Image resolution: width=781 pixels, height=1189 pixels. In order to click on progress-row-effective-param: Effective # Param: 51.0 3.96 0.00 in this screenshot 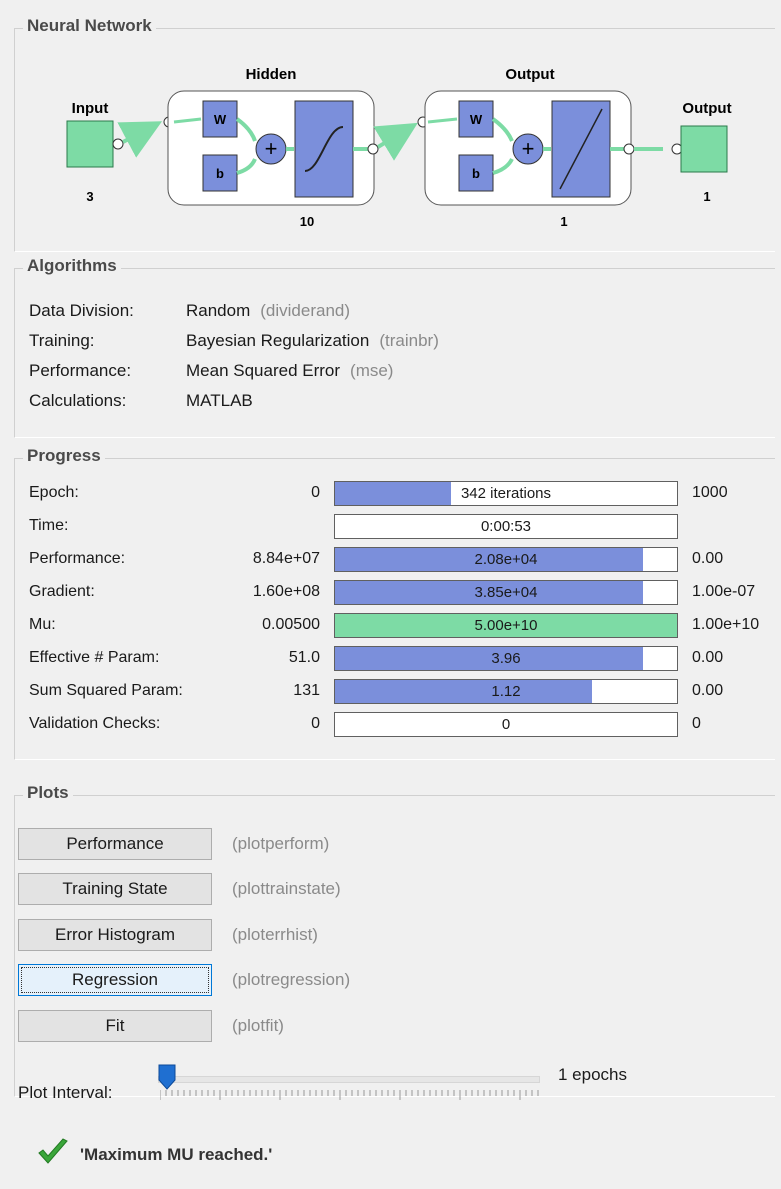, I will do `click(395, 658)`.